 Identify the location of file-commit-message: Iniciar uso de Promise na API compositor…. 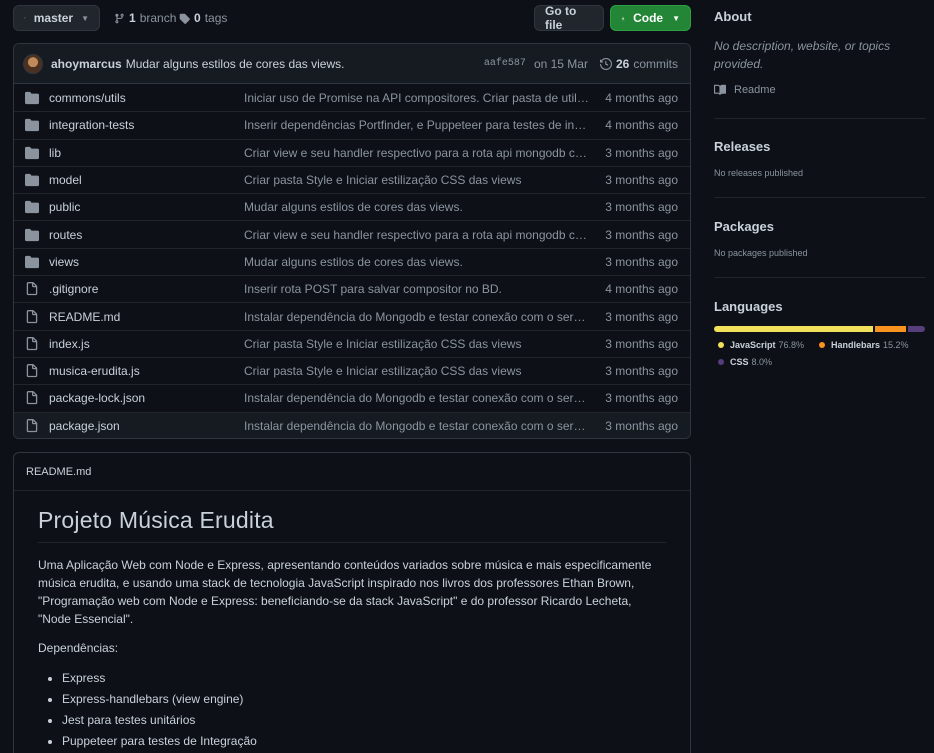
(416, 98).